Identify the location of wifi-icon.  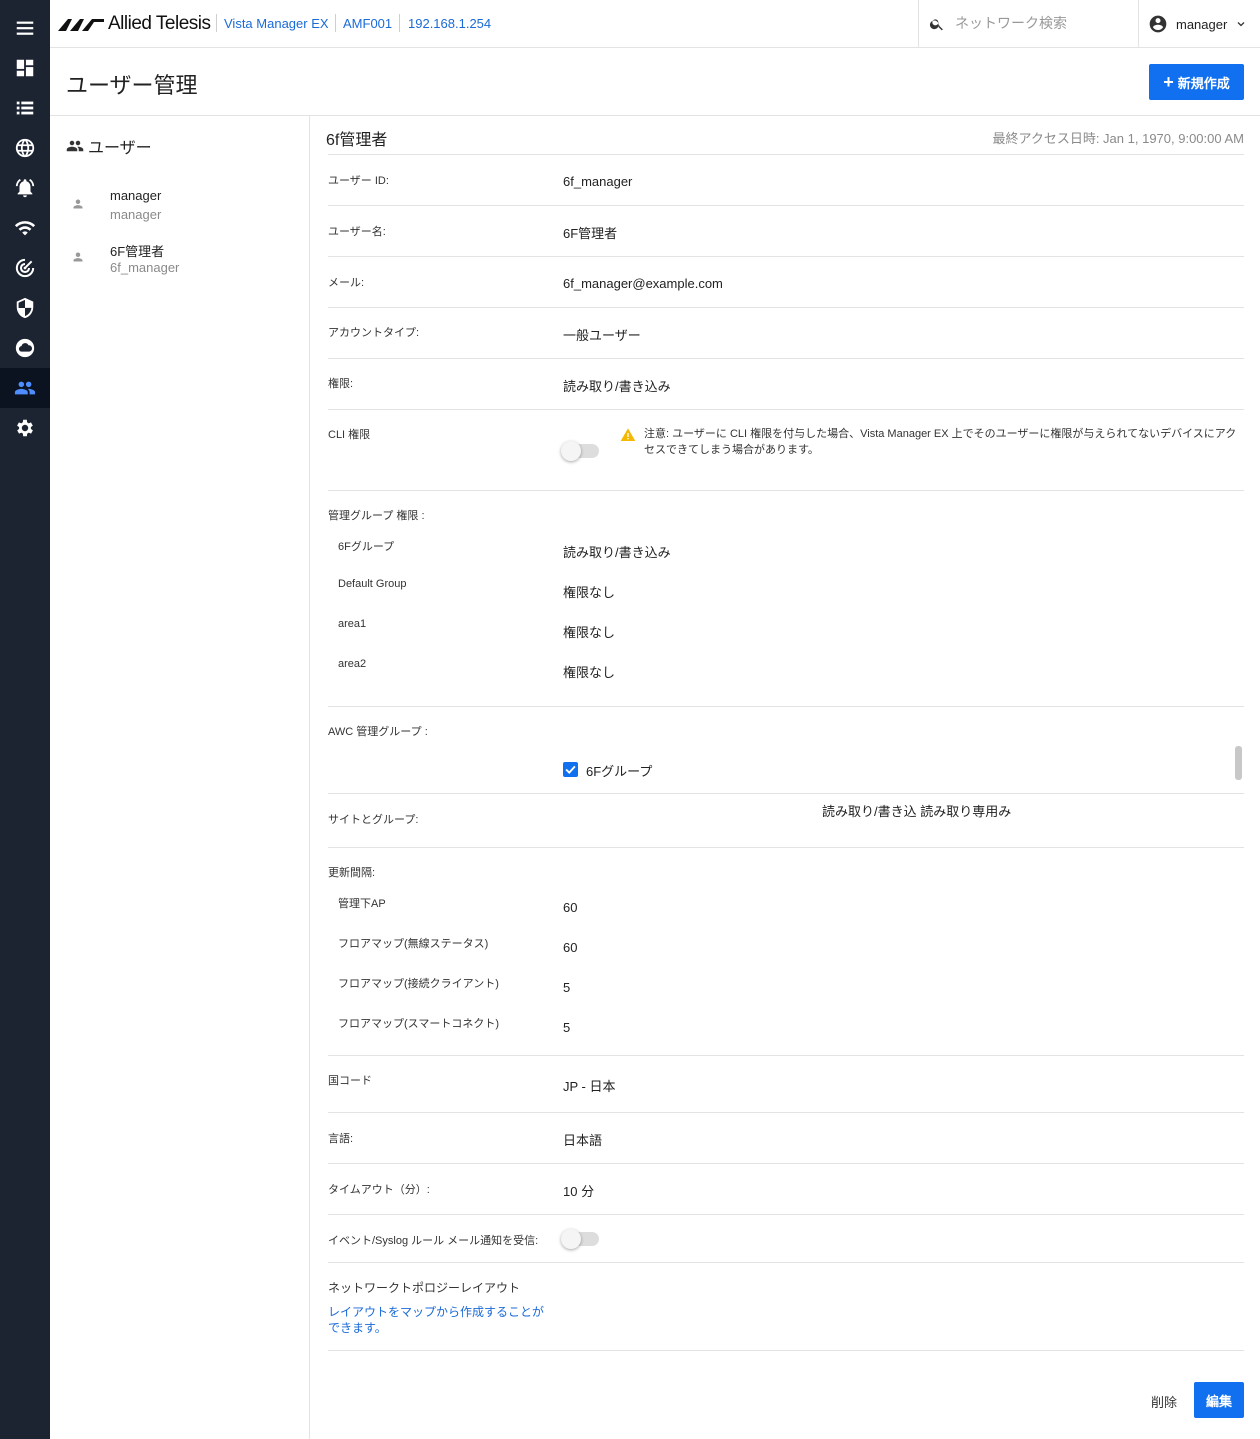
(25, 228).